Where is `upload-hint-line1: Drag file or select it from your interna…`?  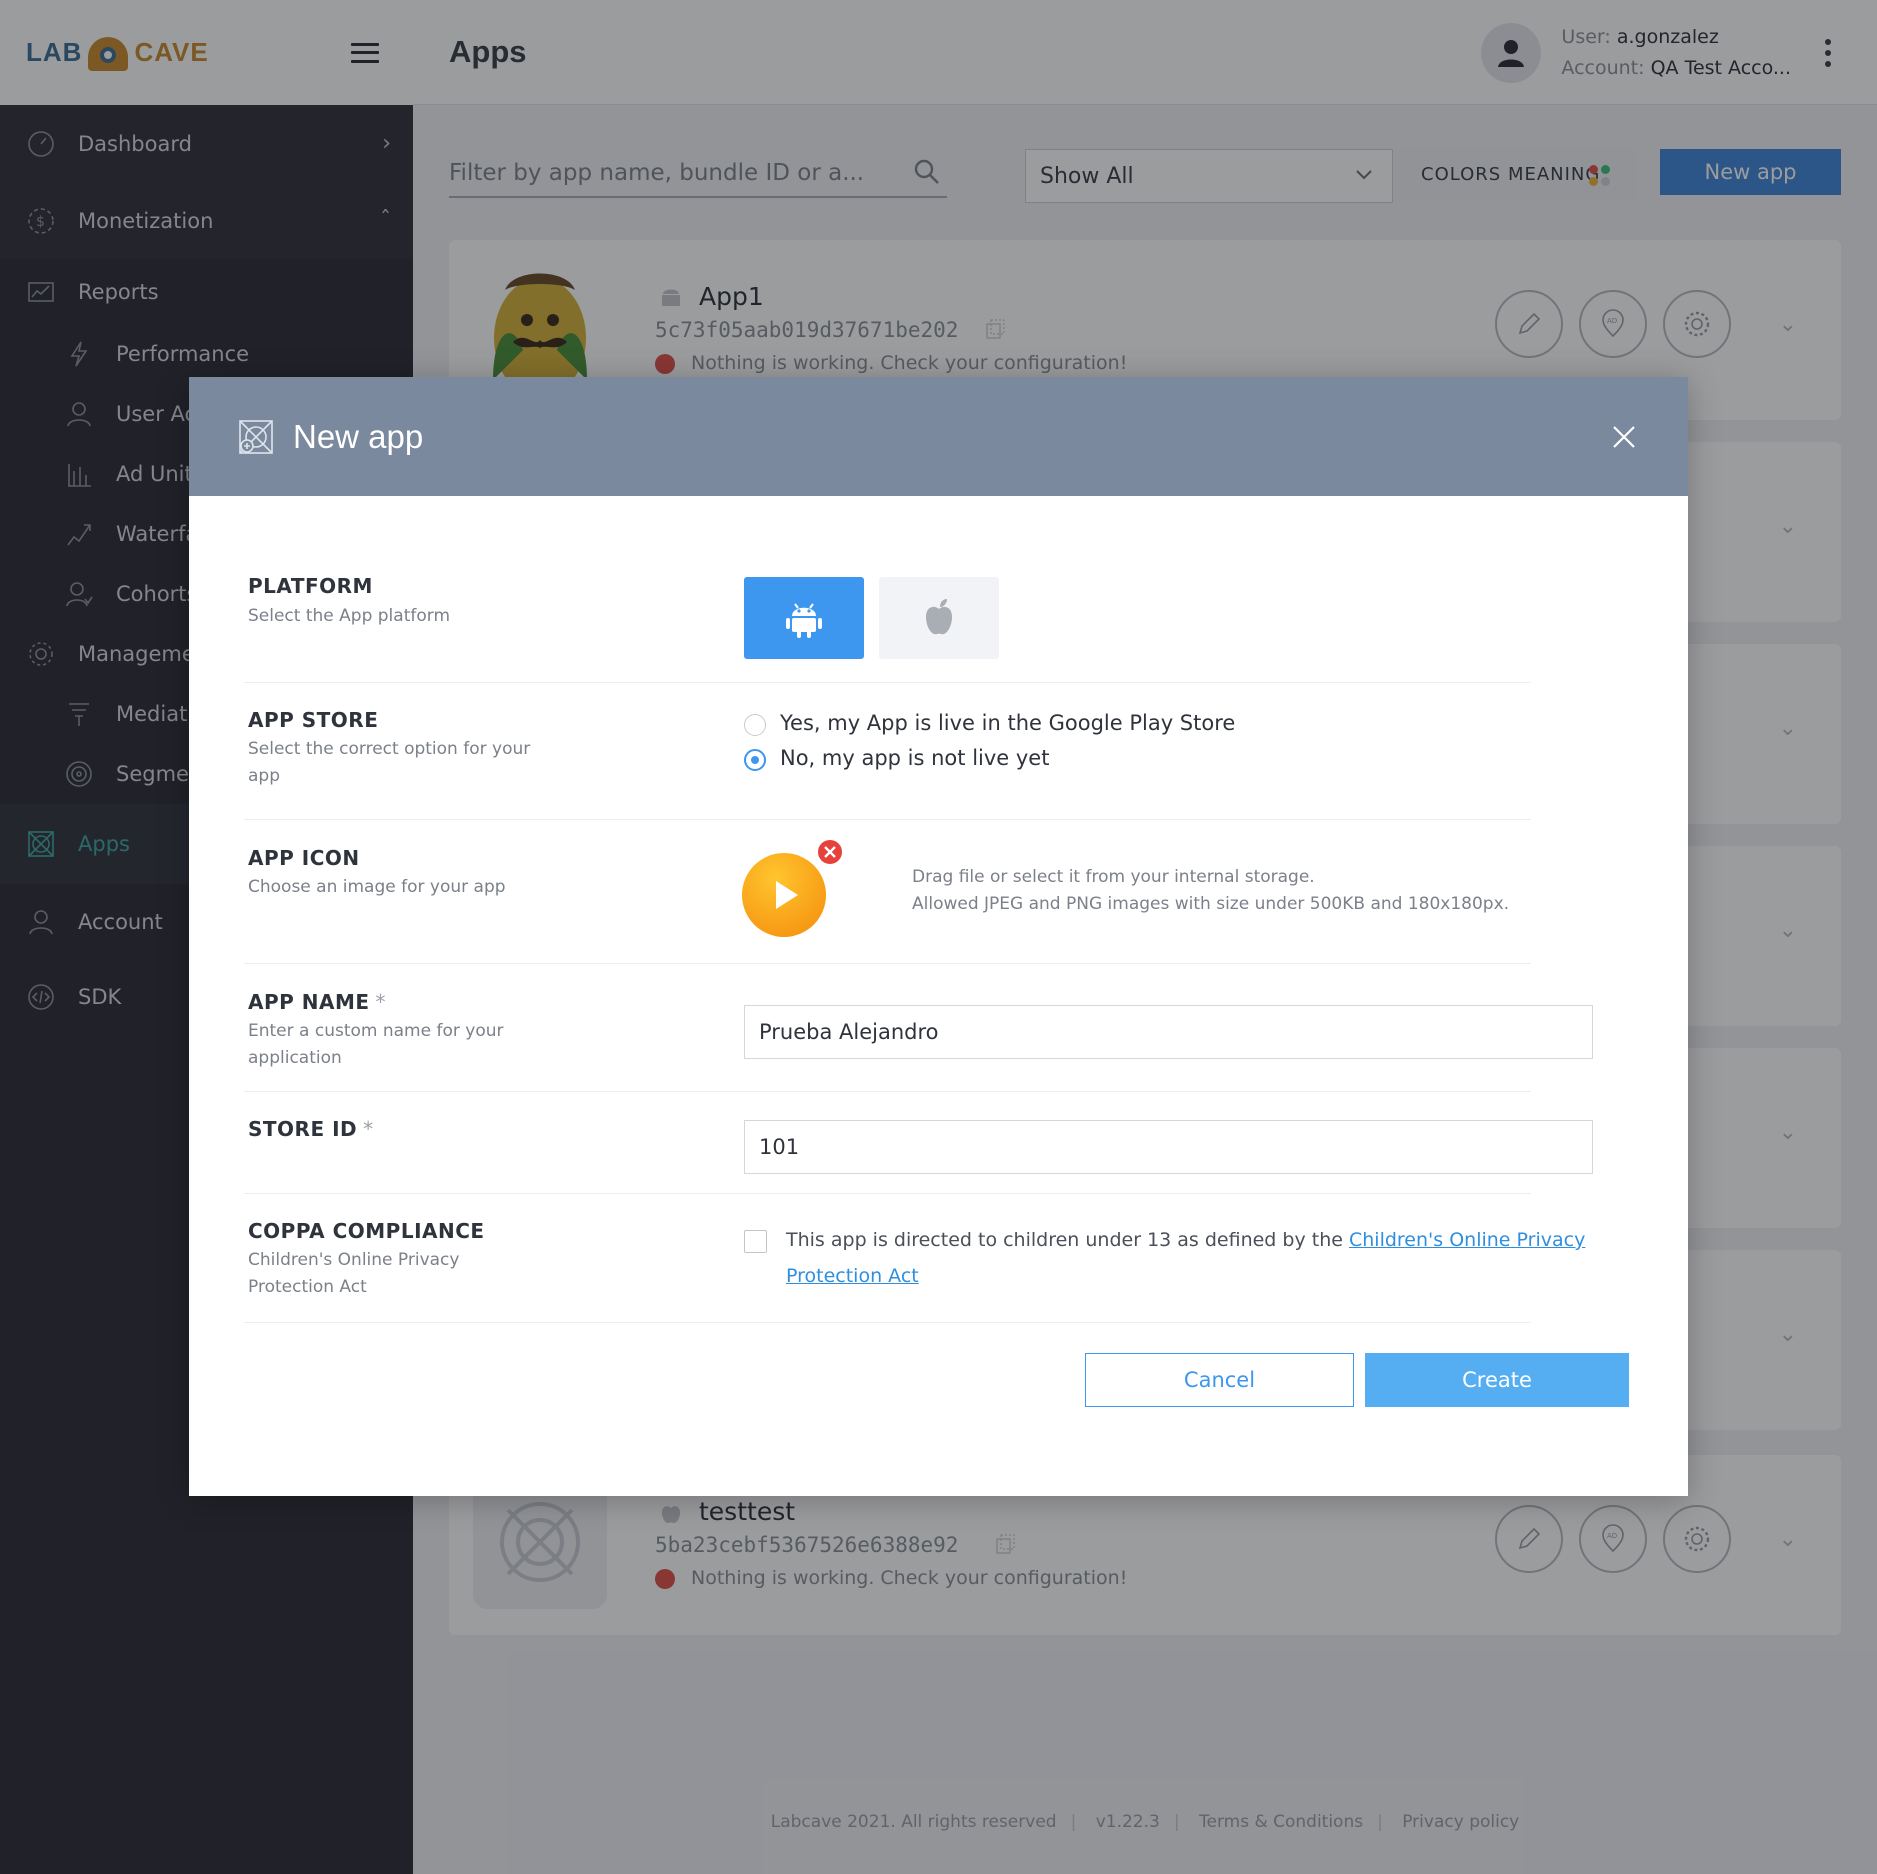
upload-hint-line1: Drag file or select it from your interna… is located at coordinates (1113, 877).